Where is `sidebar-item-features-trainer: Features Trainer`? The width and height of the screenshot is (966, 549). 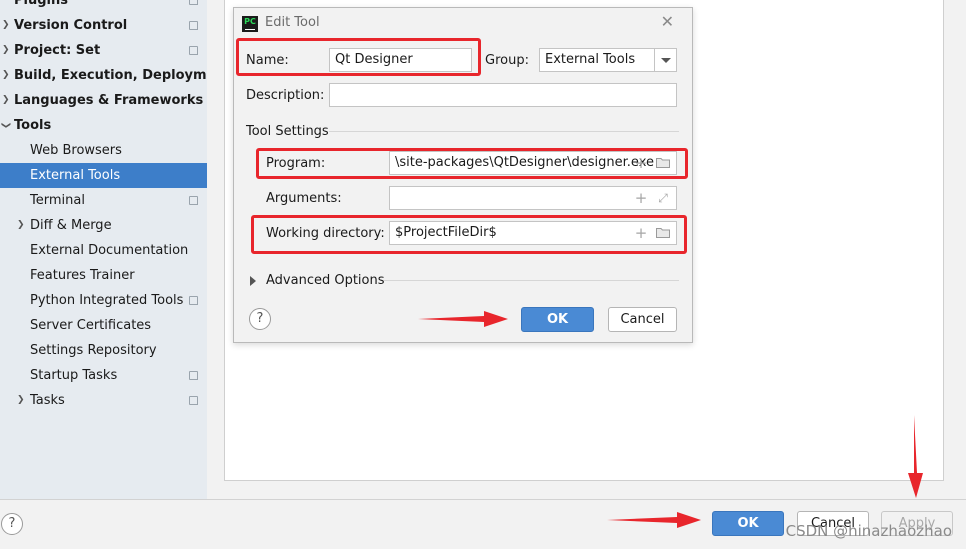
sidebar-item-features-trainer: Features Trainer is located at coordinates (103, 275).